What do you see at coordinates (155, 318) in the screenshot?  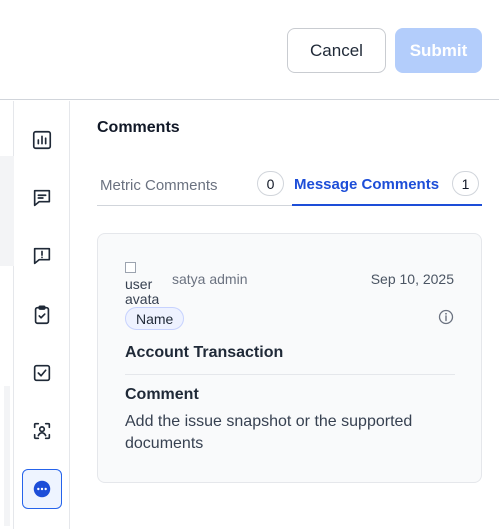 I see `name-tag: Name` at bounding box center [155, 318].